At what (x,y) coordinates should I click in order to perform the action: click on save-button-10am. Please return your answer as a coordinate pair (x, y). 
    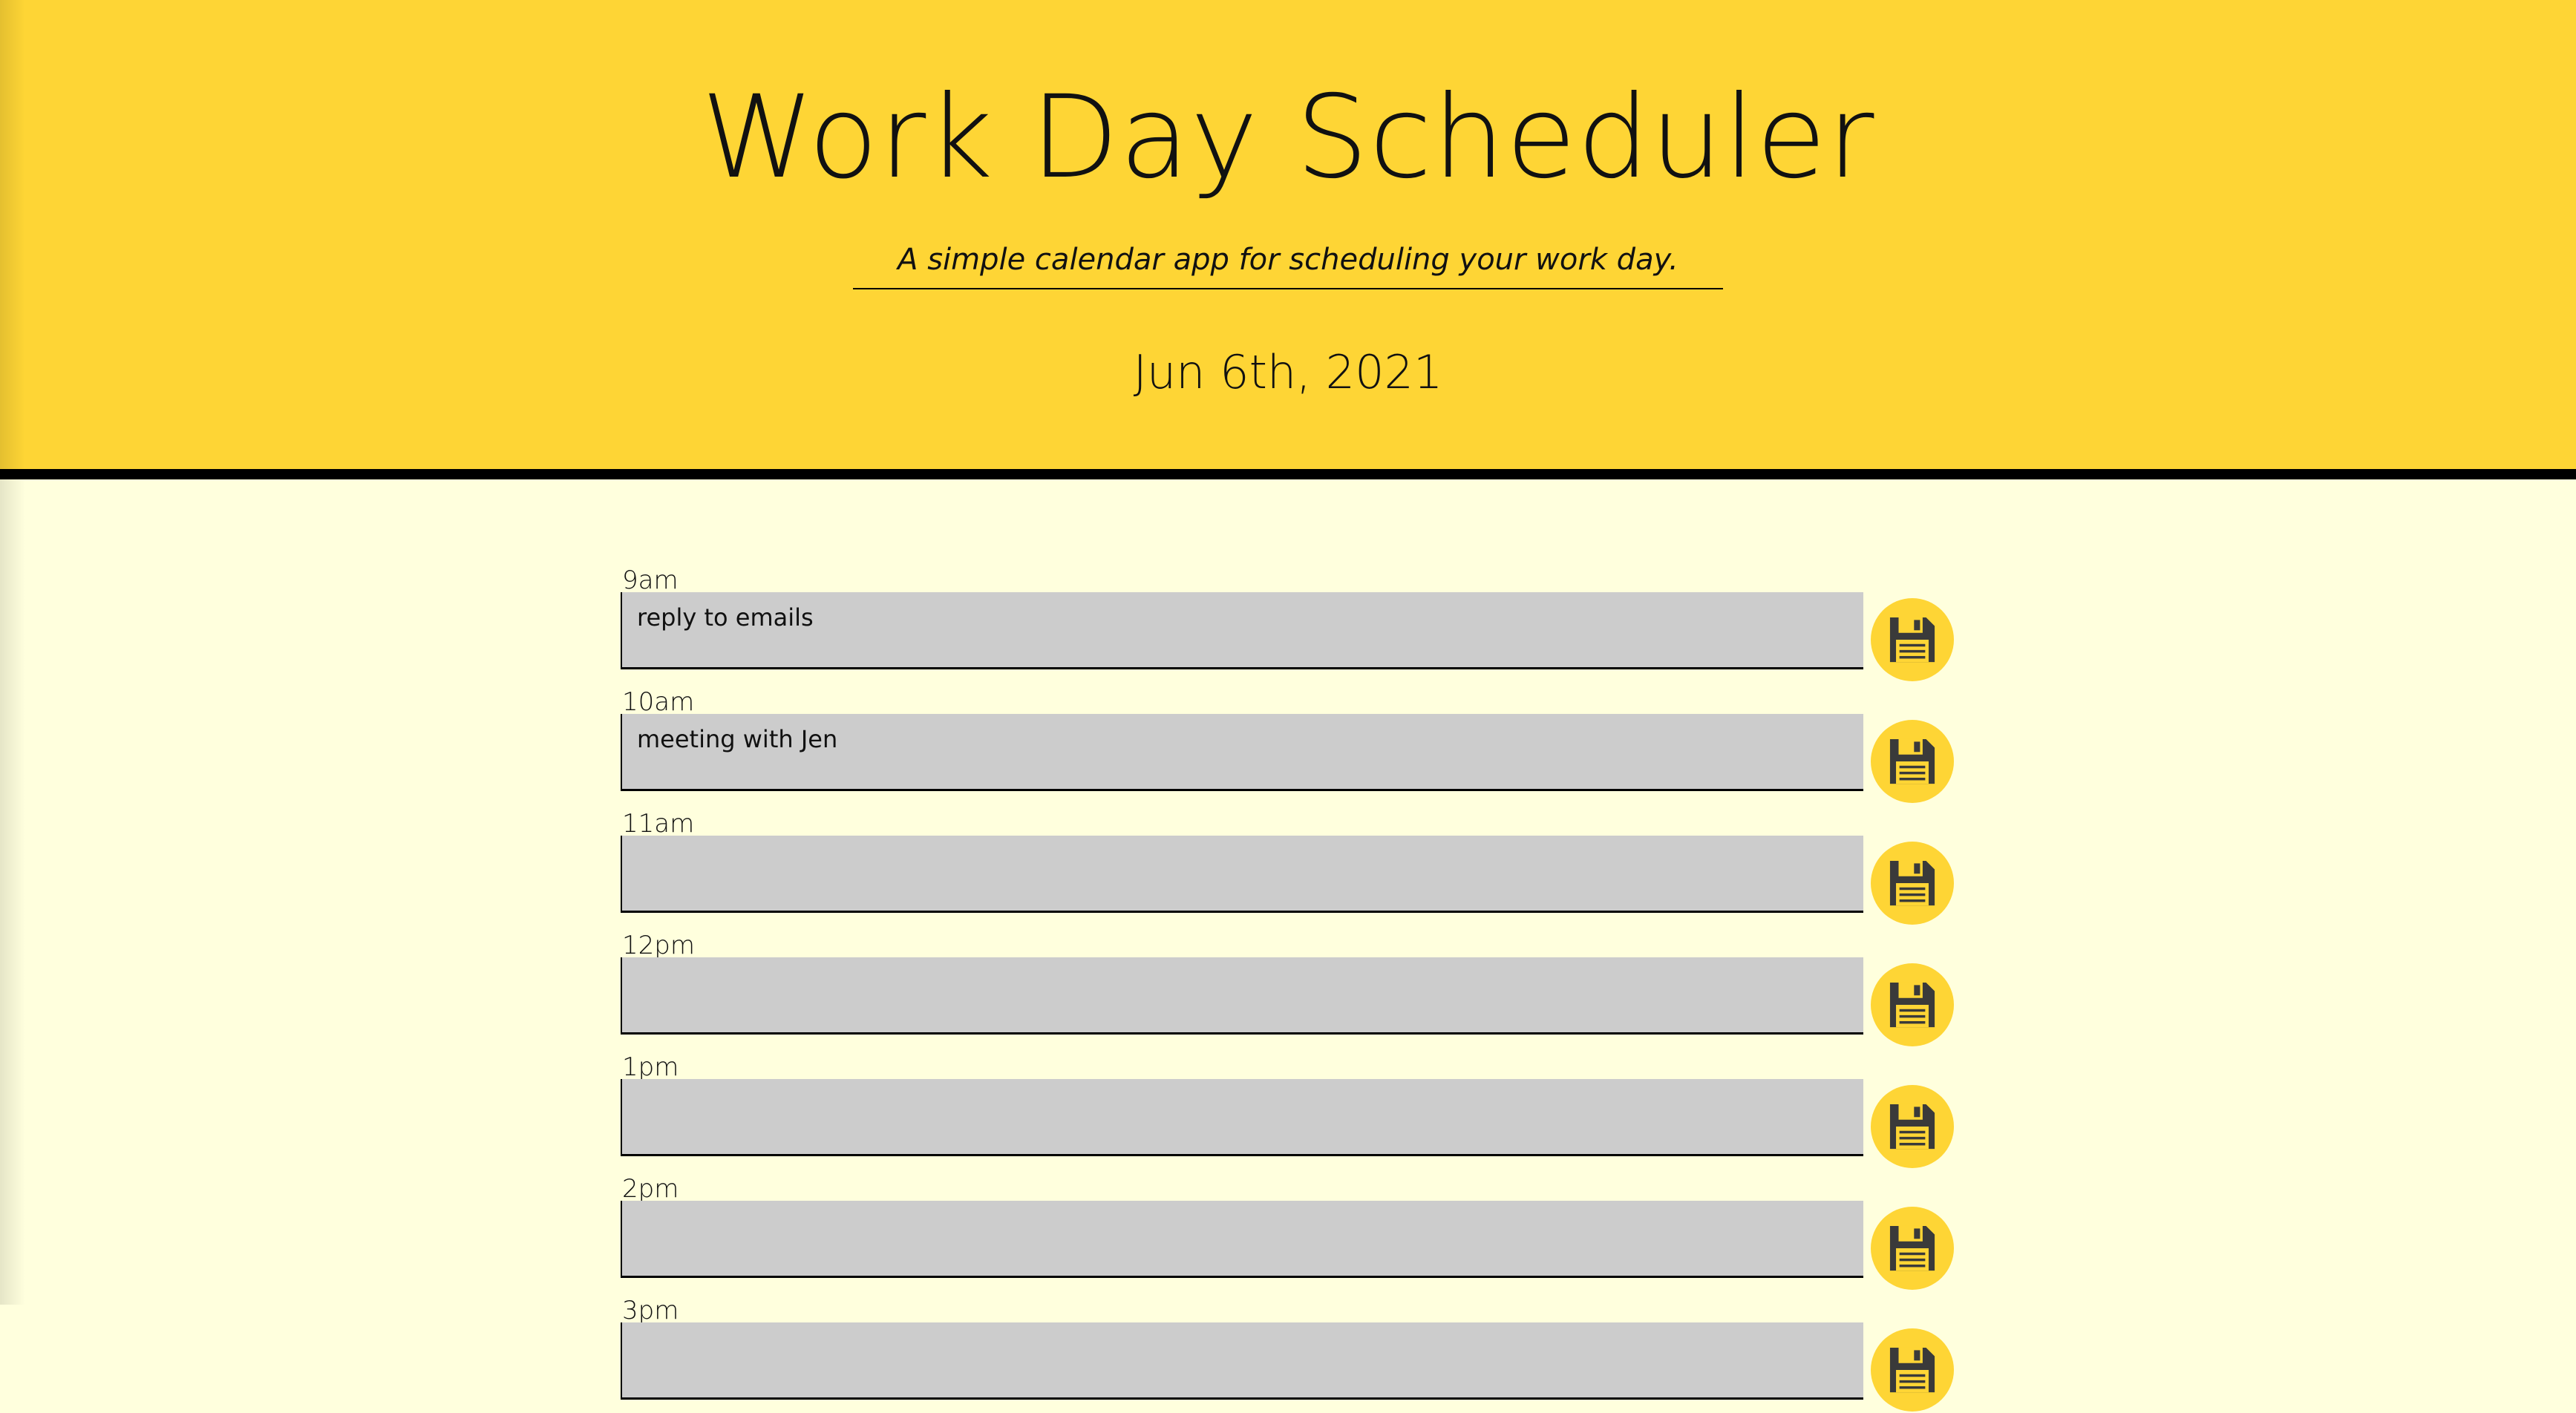
    Looking at the image, I should click on (1913, 761).